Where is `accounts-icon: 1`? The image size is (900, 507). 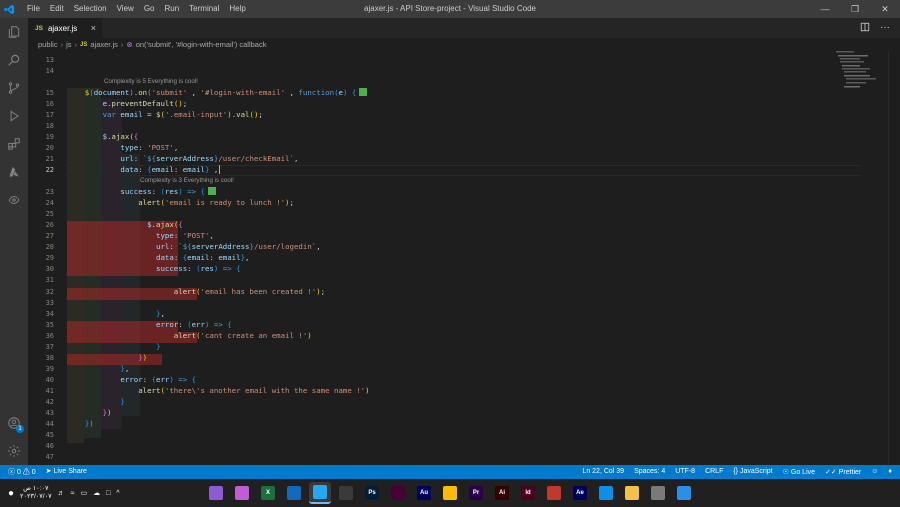 accounts-icon: 1 is located at coordinates (14, 423).